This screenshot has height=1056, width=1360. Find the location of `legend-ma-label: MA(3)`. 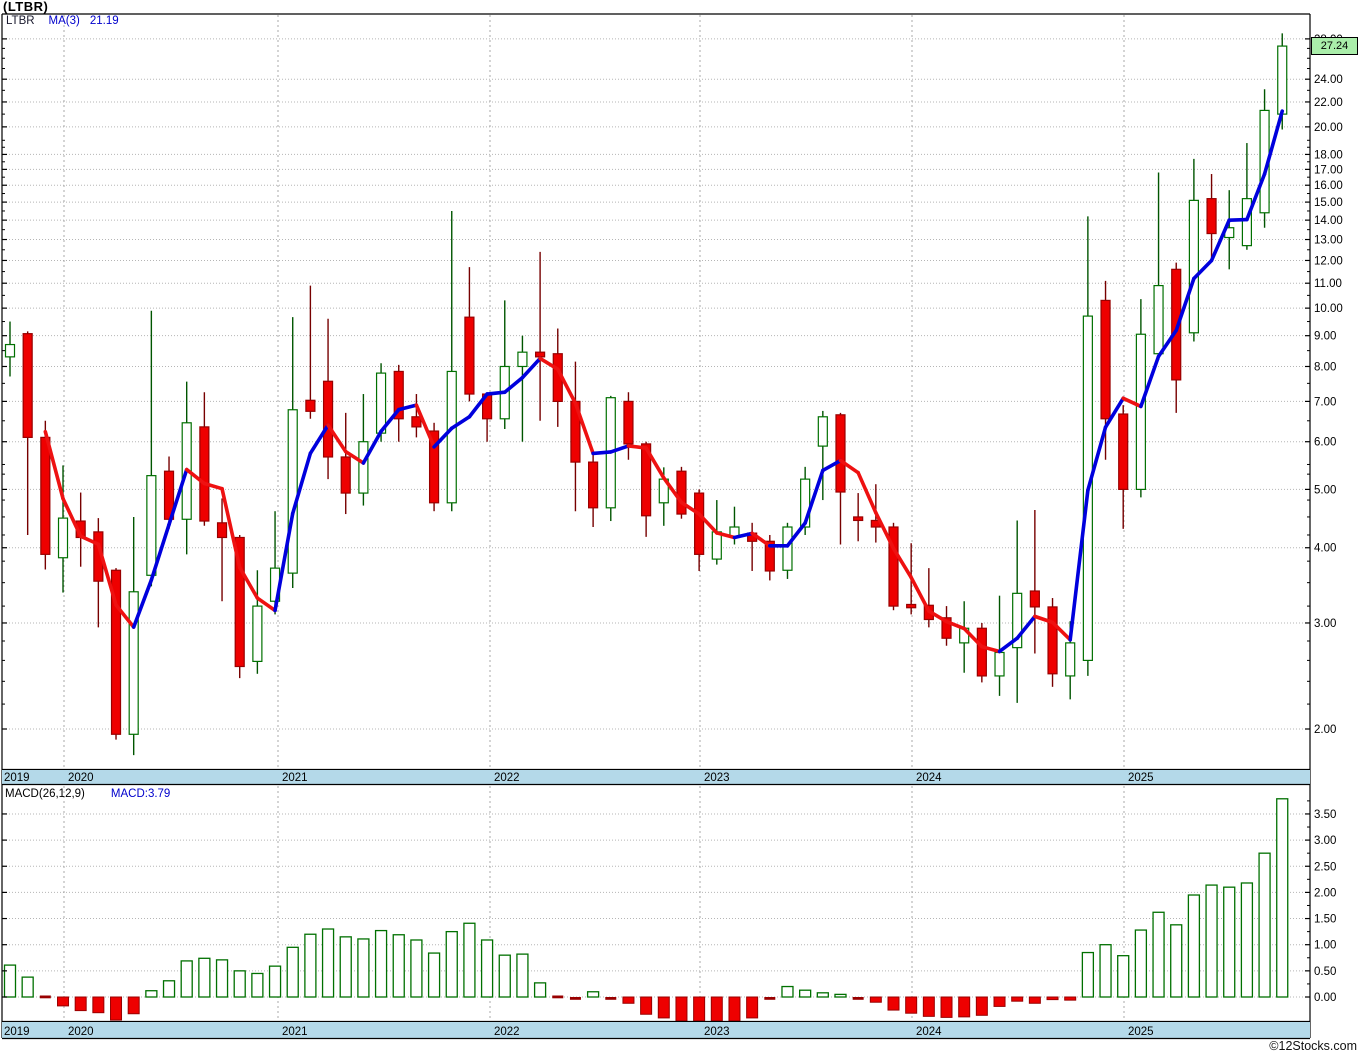

legend-ma-label: MA(3) is located at coordinates (64, 21).